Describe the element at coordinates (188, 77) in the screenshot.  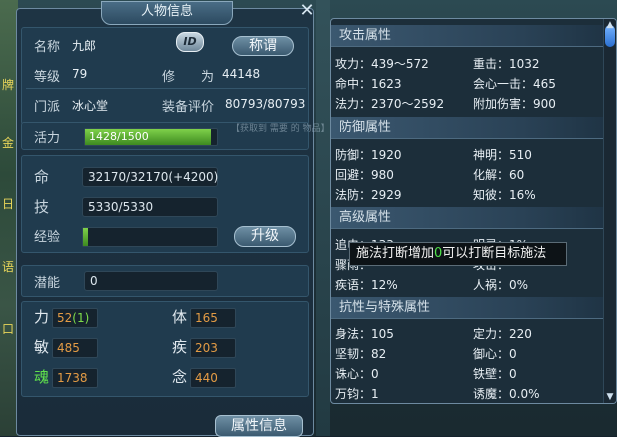
I see `cultivation-label: 修 为` at that location.